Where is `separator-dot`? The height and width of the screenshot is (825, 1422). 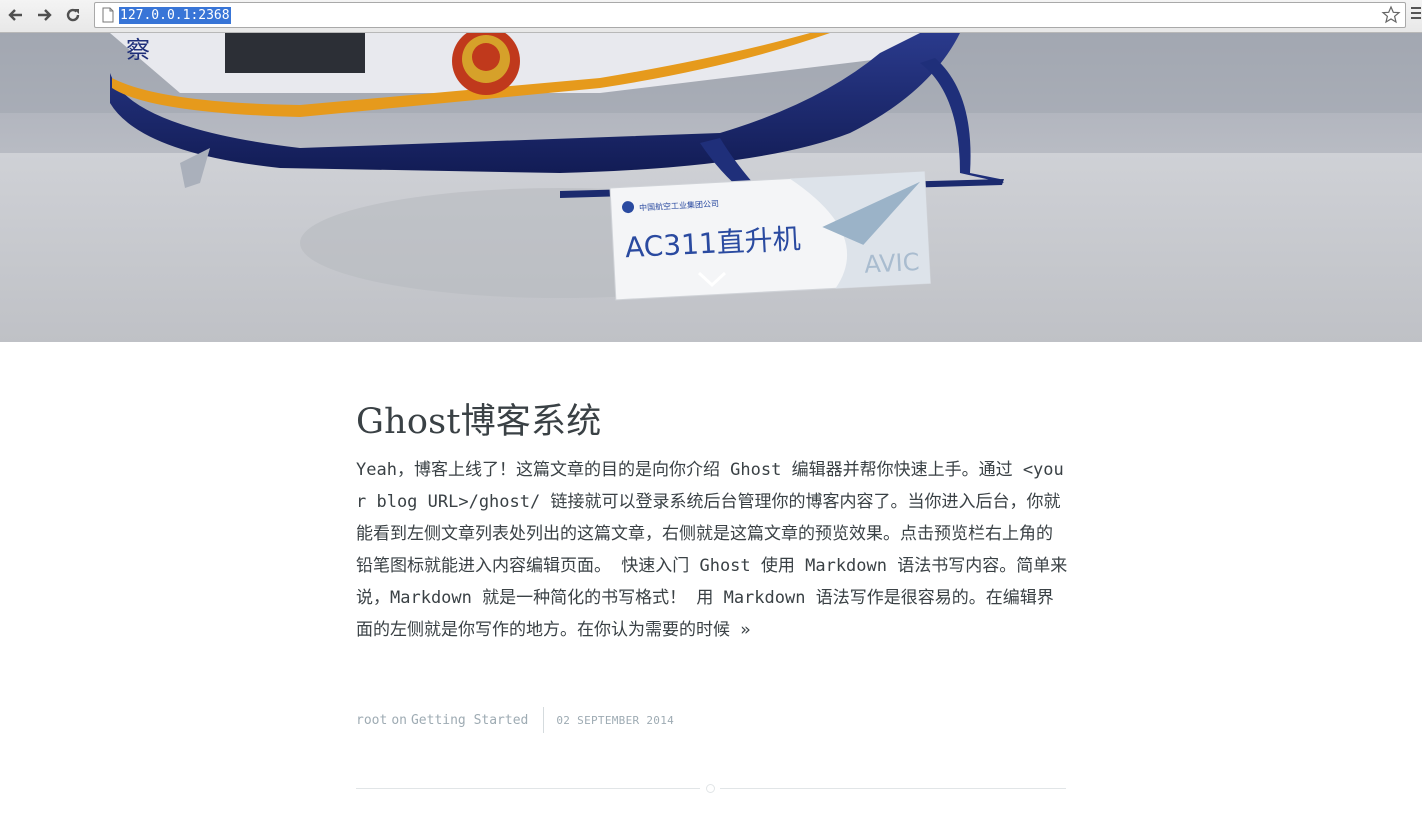 separator-dot is located at coordinates (710, 788).